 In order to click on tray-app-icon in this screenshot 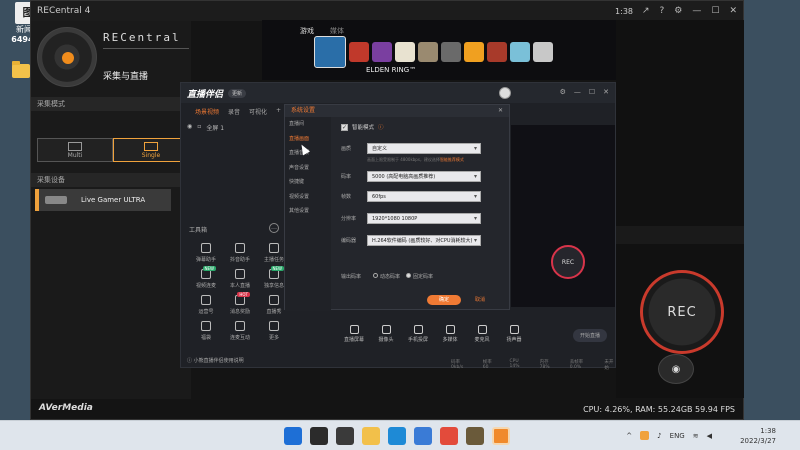, I will do `click(645, 435)`.